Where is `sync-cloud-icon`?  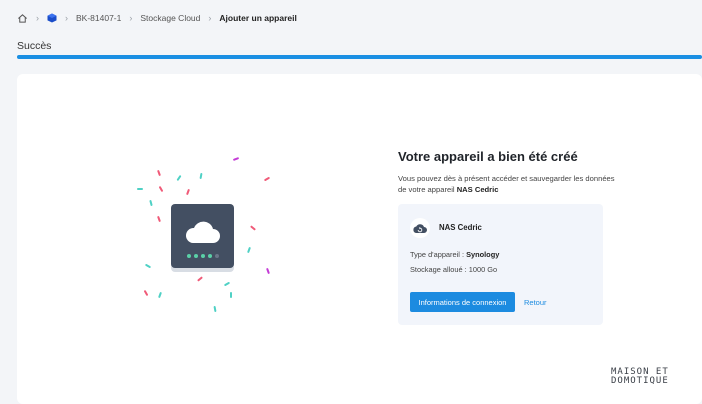
sync-cloud-icon is located at coordinates (420, 228).